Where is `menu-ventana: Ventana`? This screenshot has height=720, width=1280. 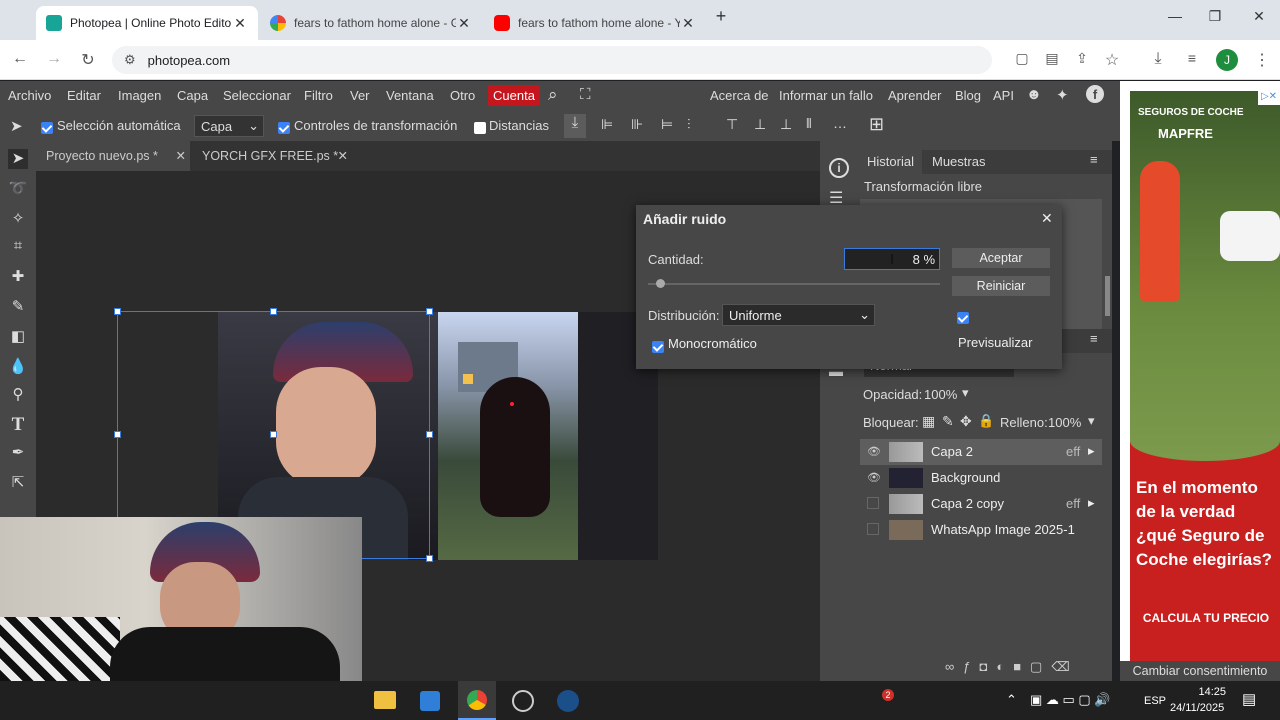
menu-ventana: Ventana is located at coordinates (410, 95).